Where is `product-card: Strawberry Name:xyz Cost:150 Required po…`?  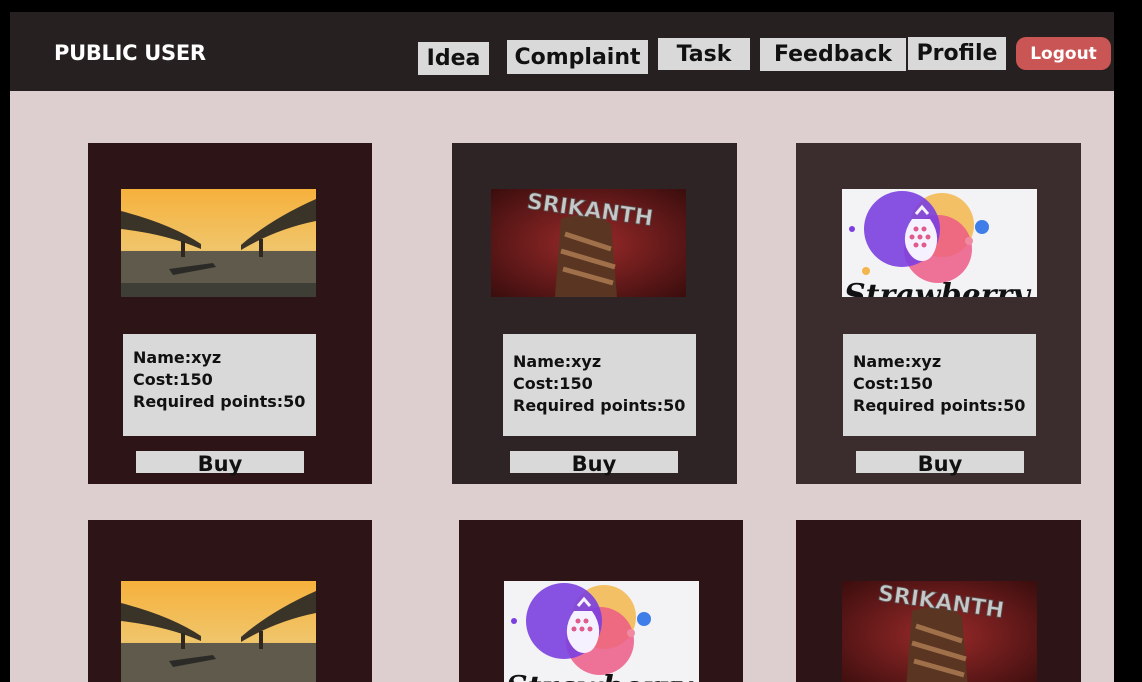 product-card: Strawberry Name:xyz Cost:150 Required po… is located at coordinates (938, 313).